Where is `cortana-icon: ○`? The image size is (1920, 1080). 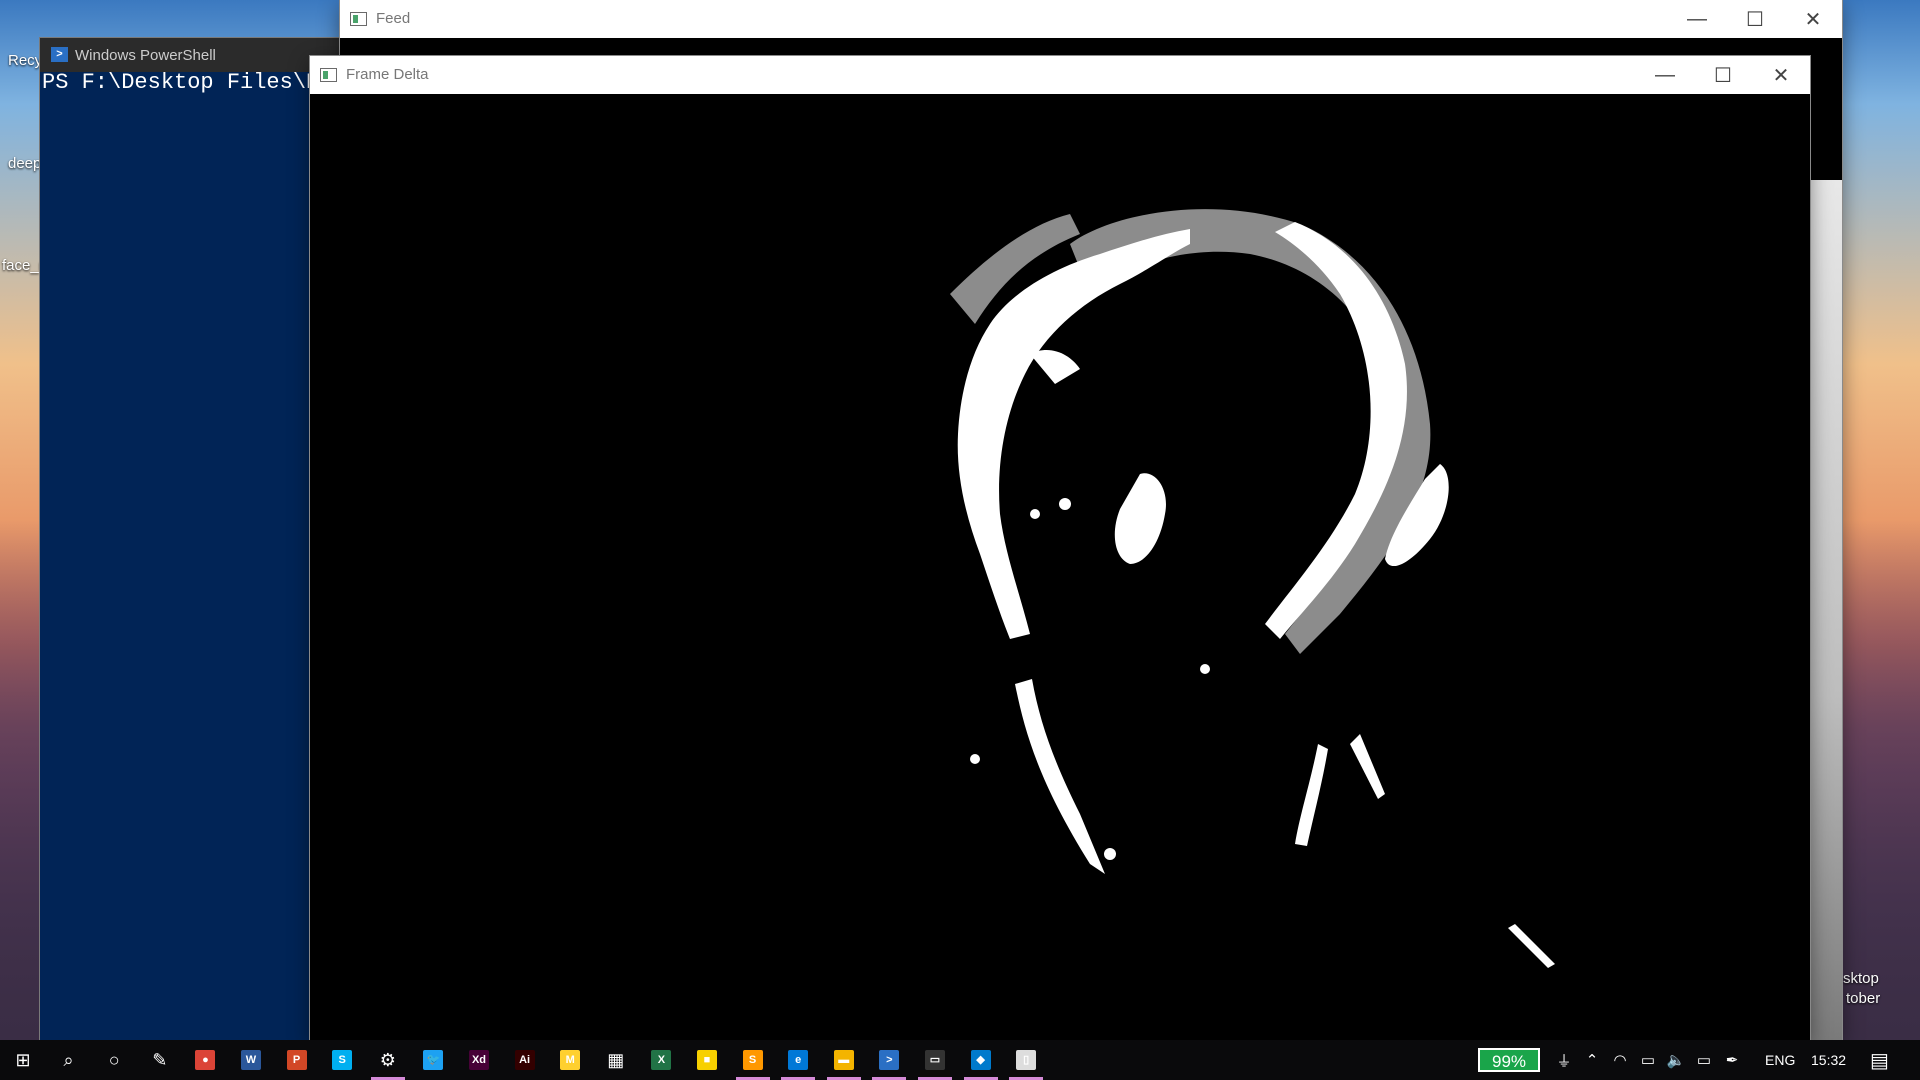
cortana-icon: ○ is located at coordinates (114, 1060).